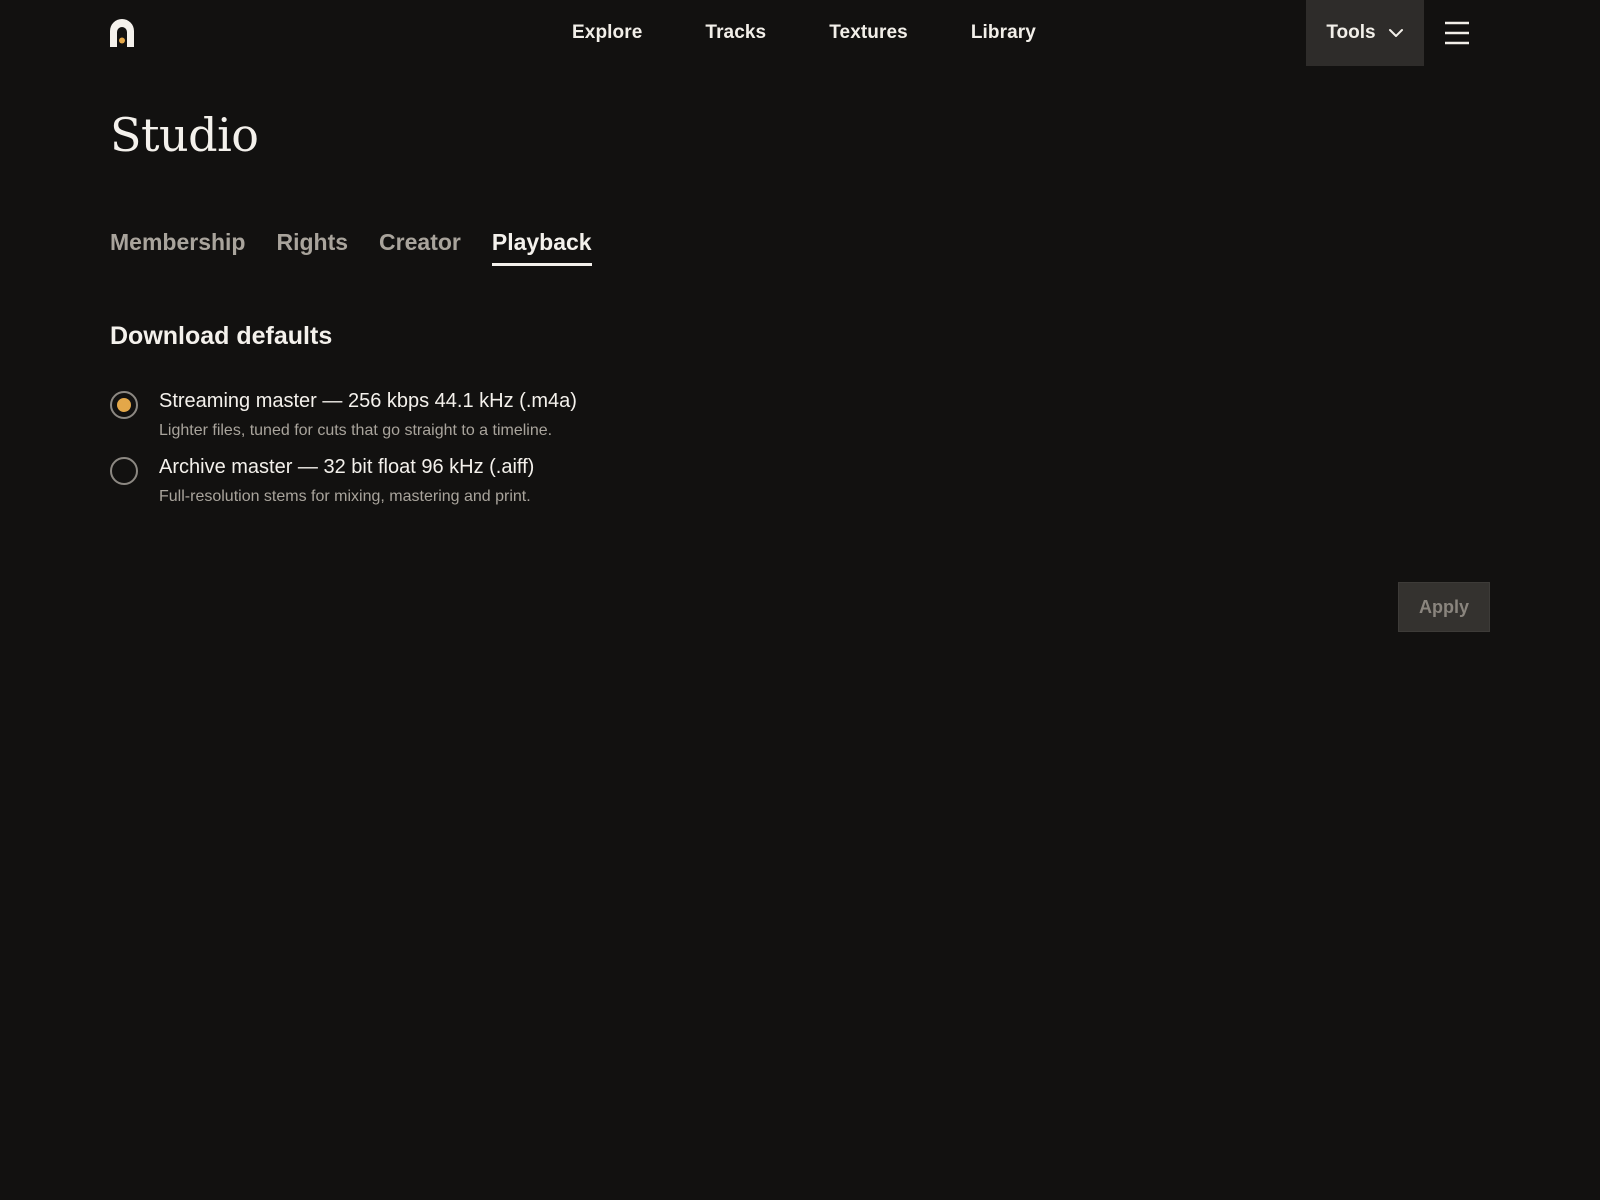 The image size is (1600, 1200). Describe the element at coordinates (607, 33) in the screenshot. I see `nav-link-explore: Explore` at that location.